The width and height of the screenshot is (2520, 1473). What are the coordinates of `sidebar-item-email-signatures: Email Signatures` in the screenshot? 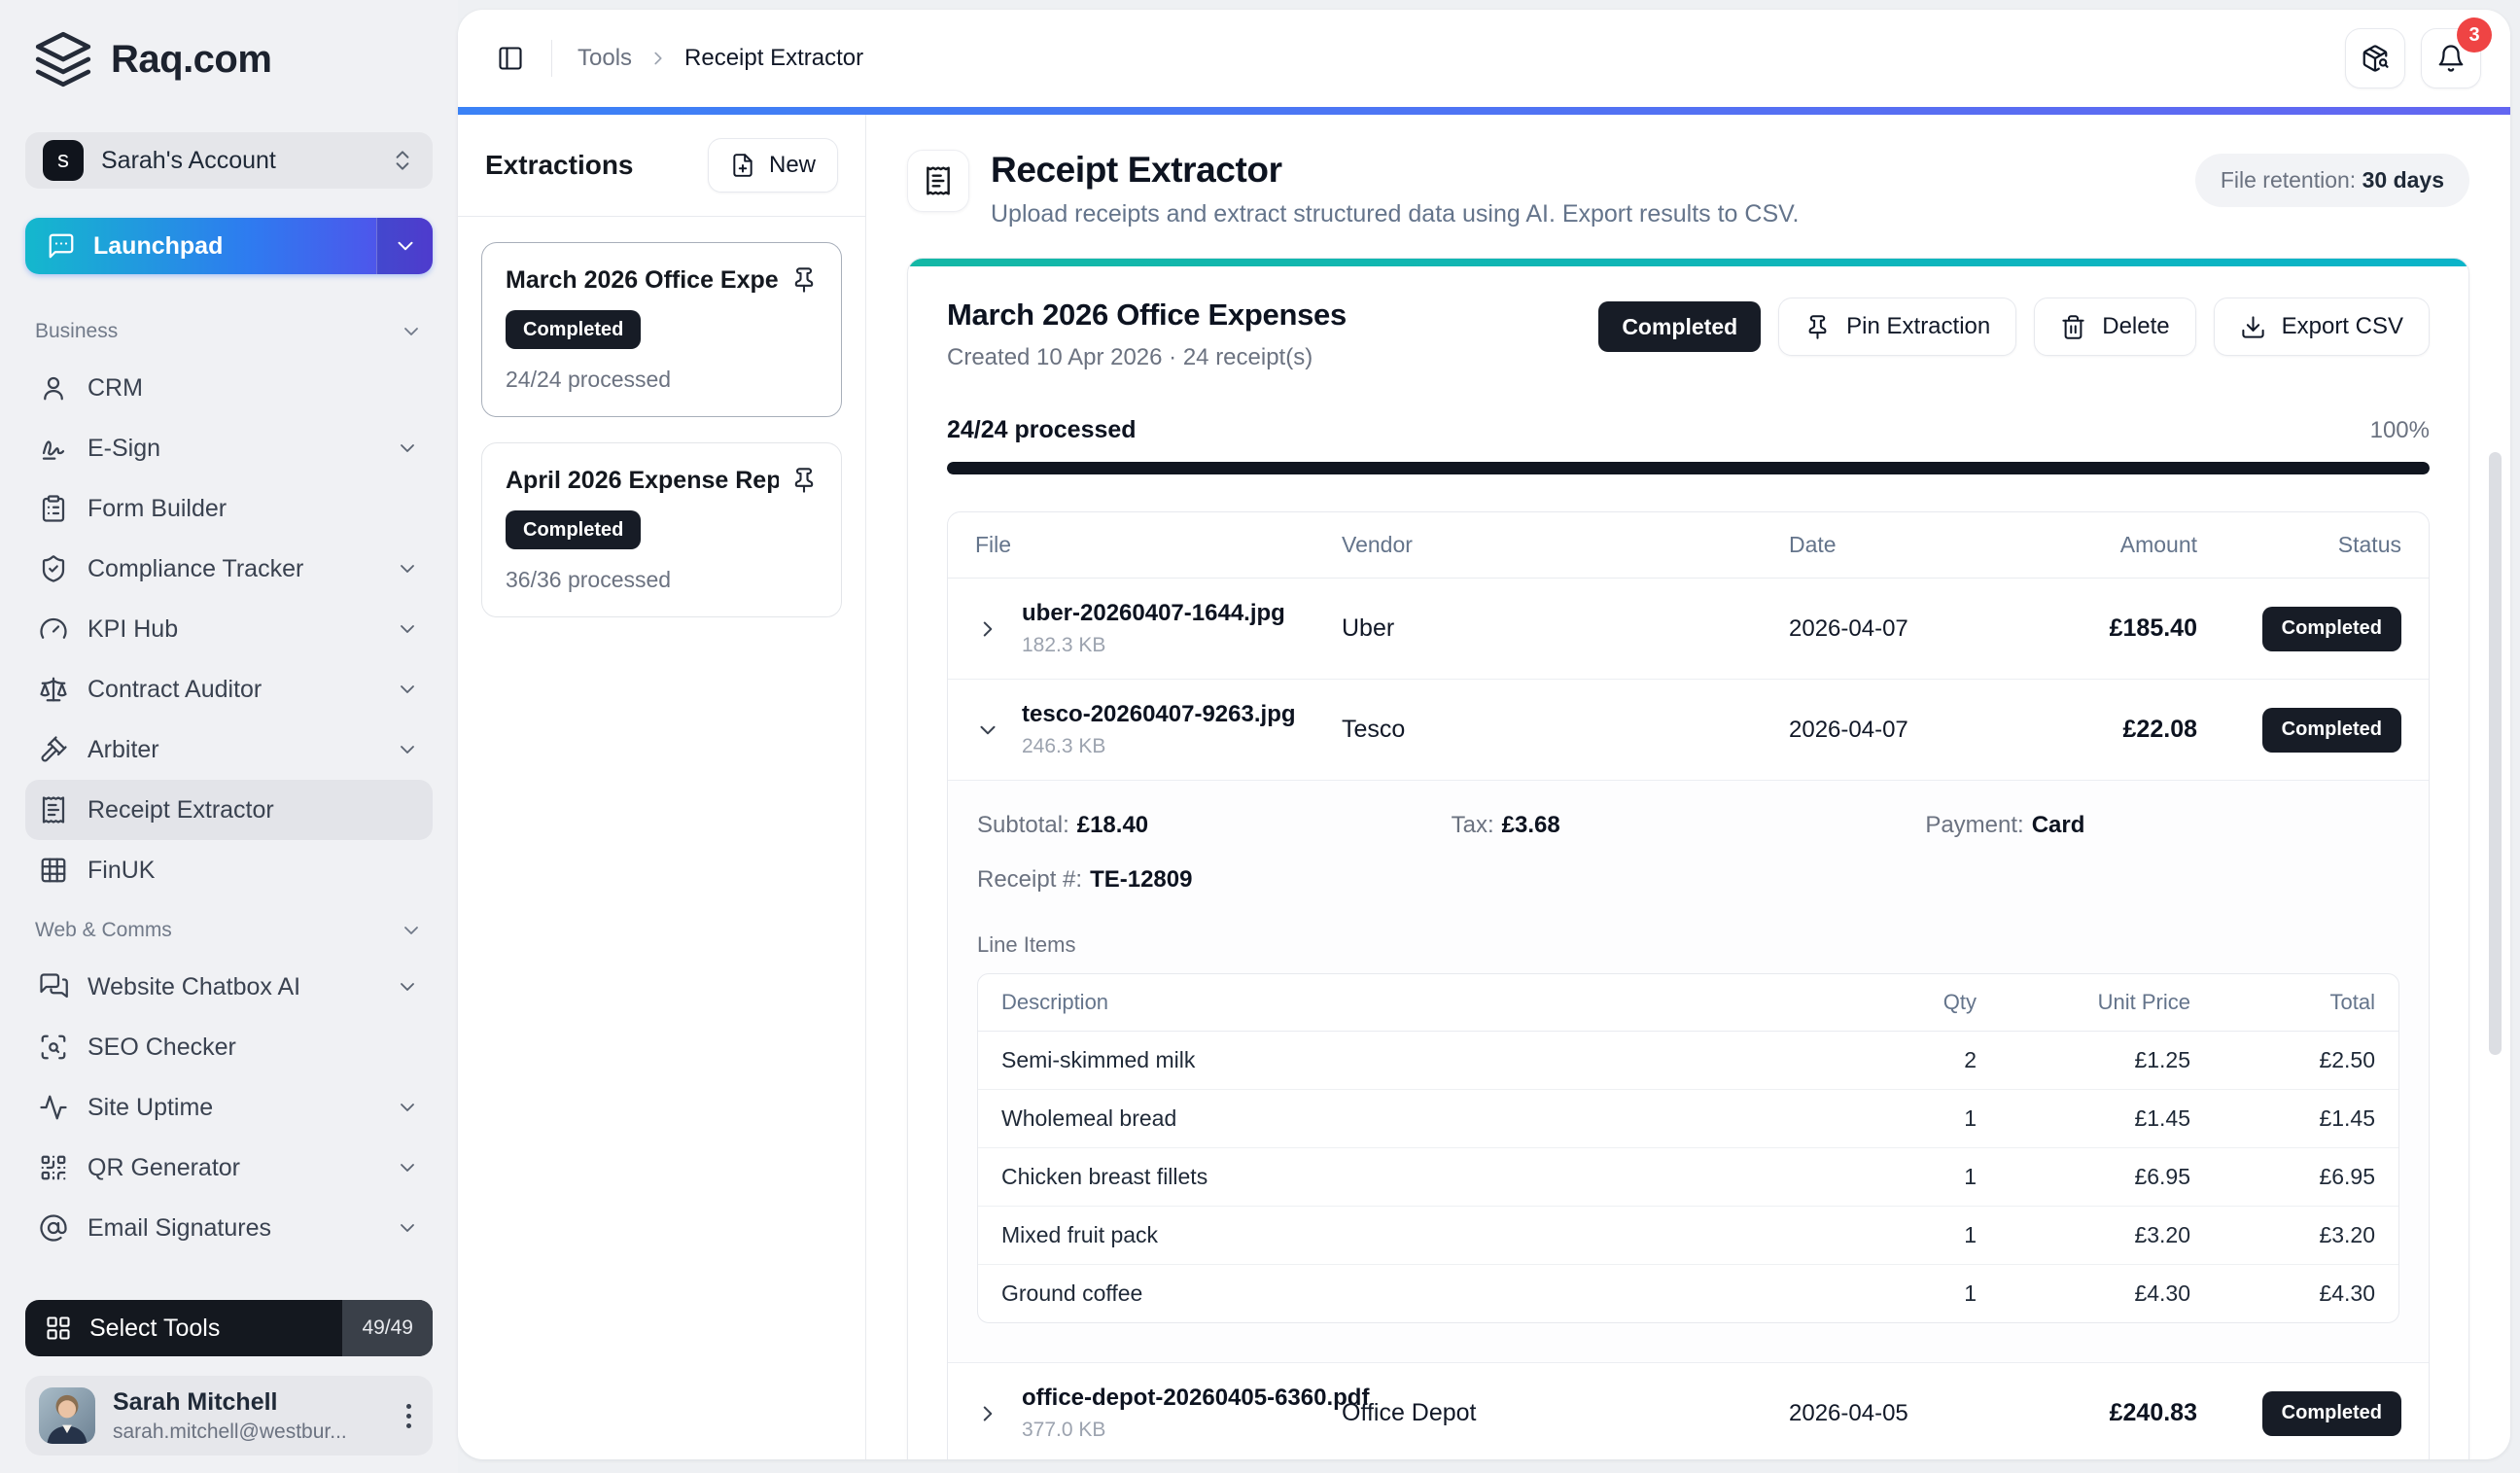 It's located at (229, 1228).